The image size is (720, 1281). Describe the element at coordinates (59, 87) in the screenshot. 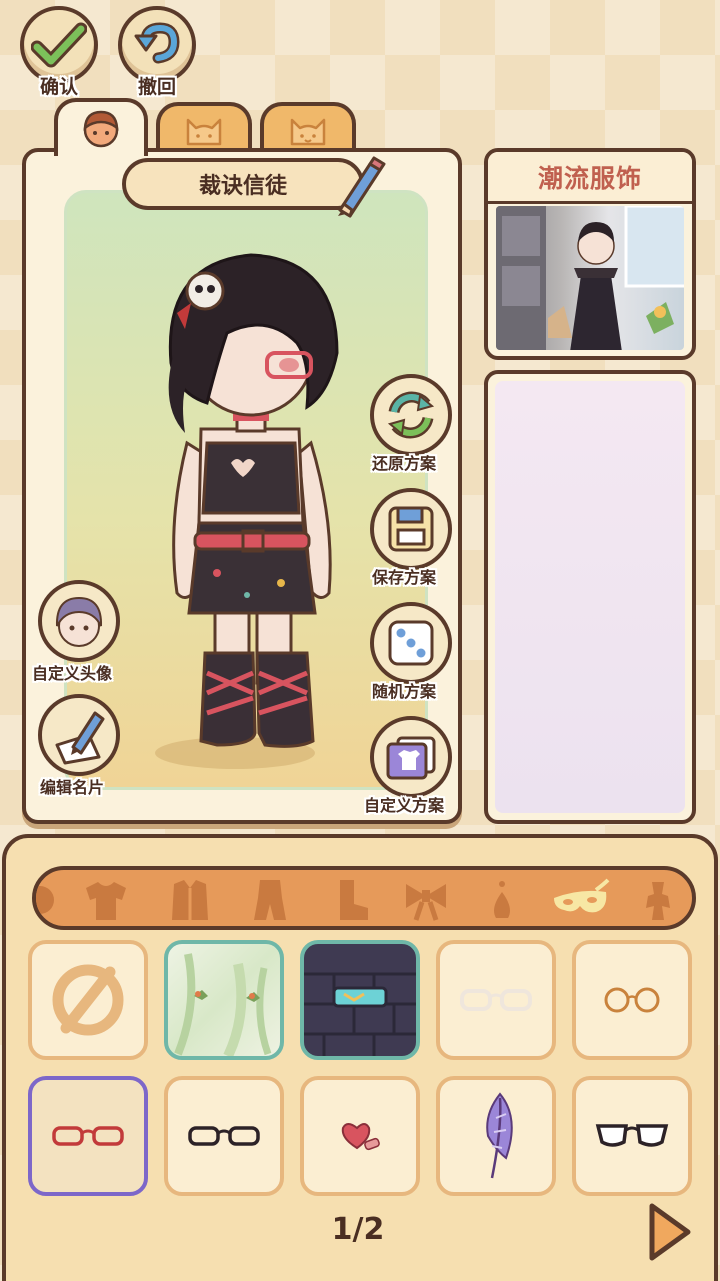

I see `confirm-label: 确认` at that location.